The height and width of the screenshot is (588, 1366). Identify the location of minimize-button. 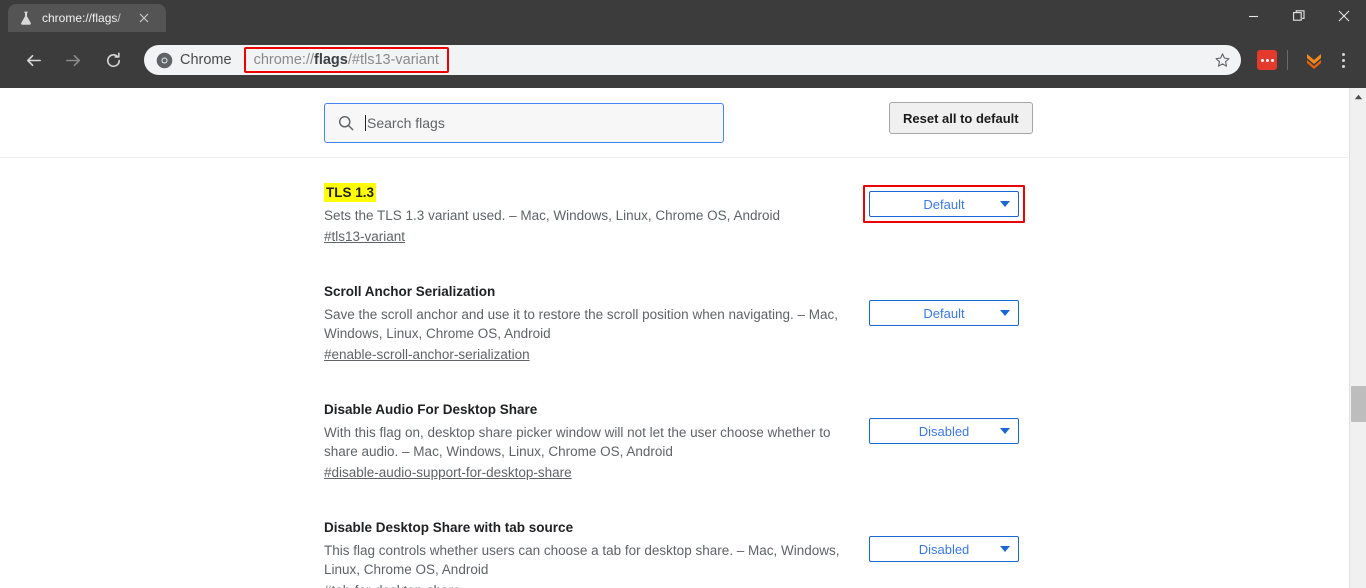
(1253, 16).